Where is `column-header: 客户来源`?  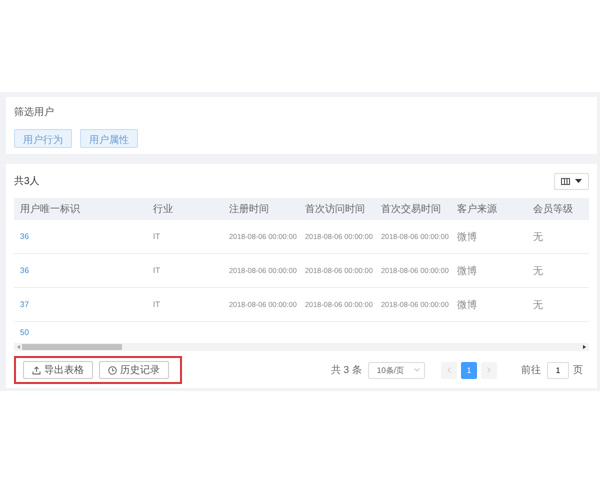
column-header: 客户来源 is located at coordinates (489, 209).